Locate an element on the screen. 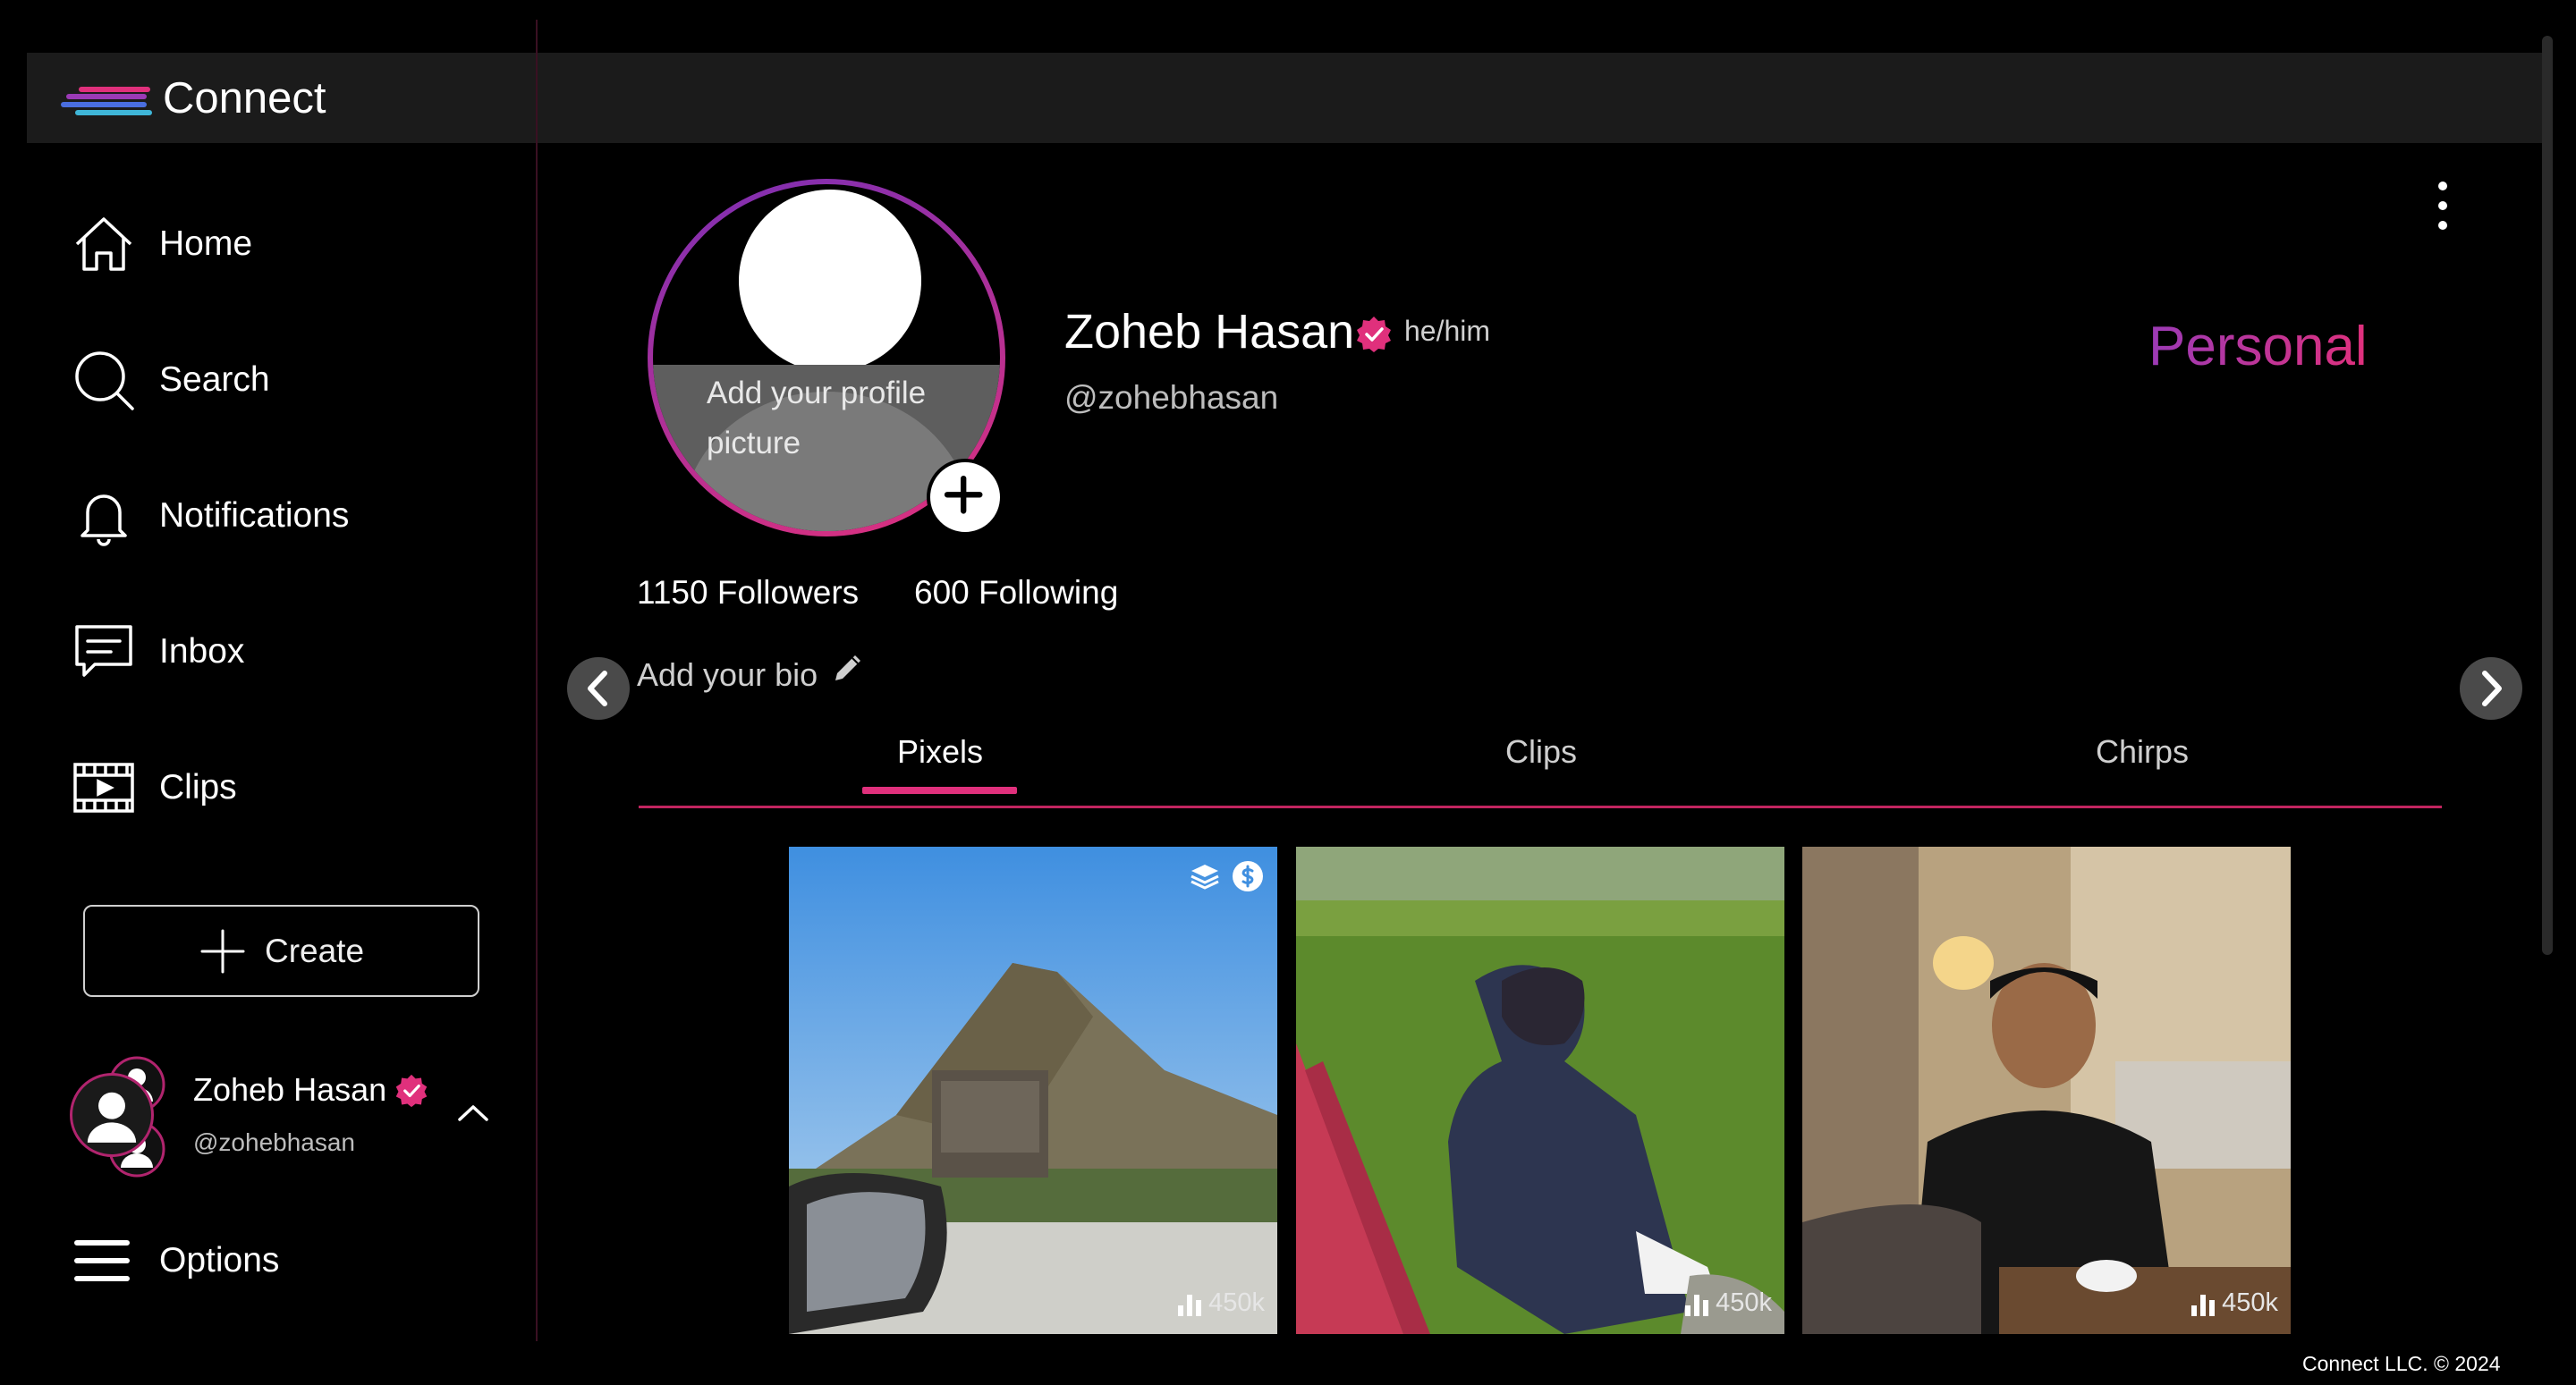  plus-icon is located at coordinates (222, 951).